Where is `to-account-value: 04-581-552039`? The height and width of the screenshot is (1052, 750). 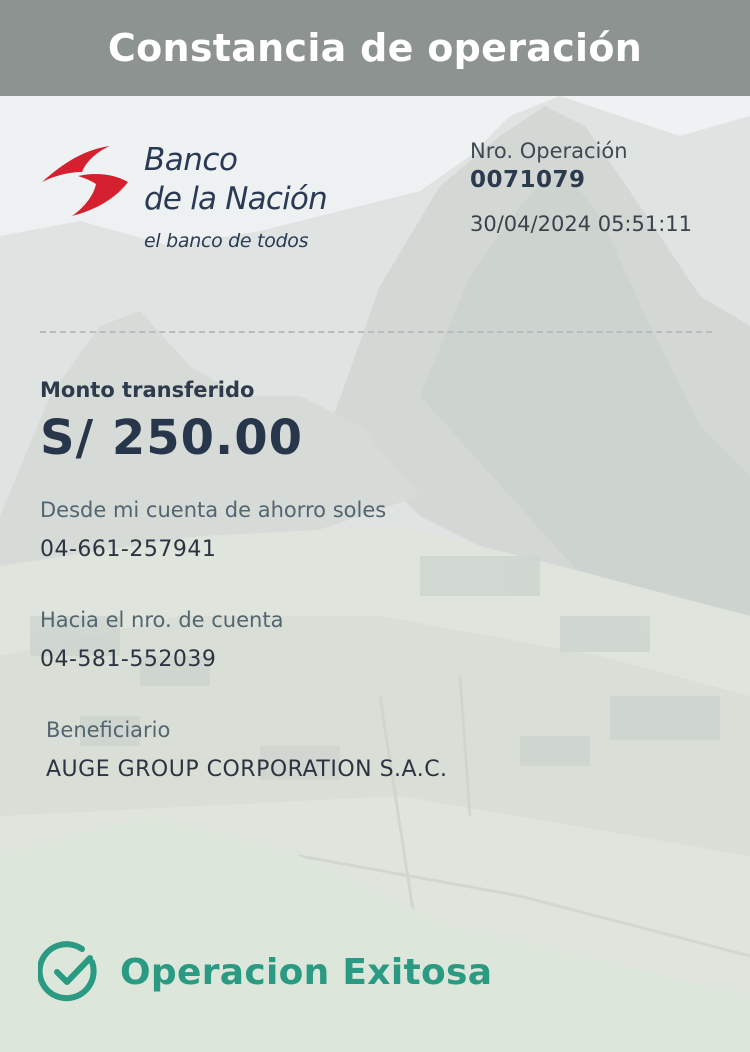
to-account-value: 04-581-552039 is located at coordinates (128, 659).